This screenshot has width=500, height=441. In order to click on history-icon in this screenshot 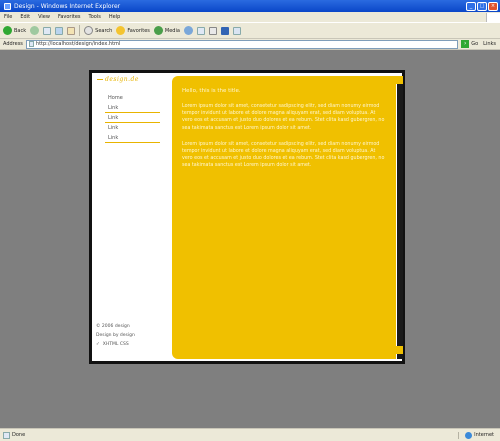, I will do `click(188, 30)`.